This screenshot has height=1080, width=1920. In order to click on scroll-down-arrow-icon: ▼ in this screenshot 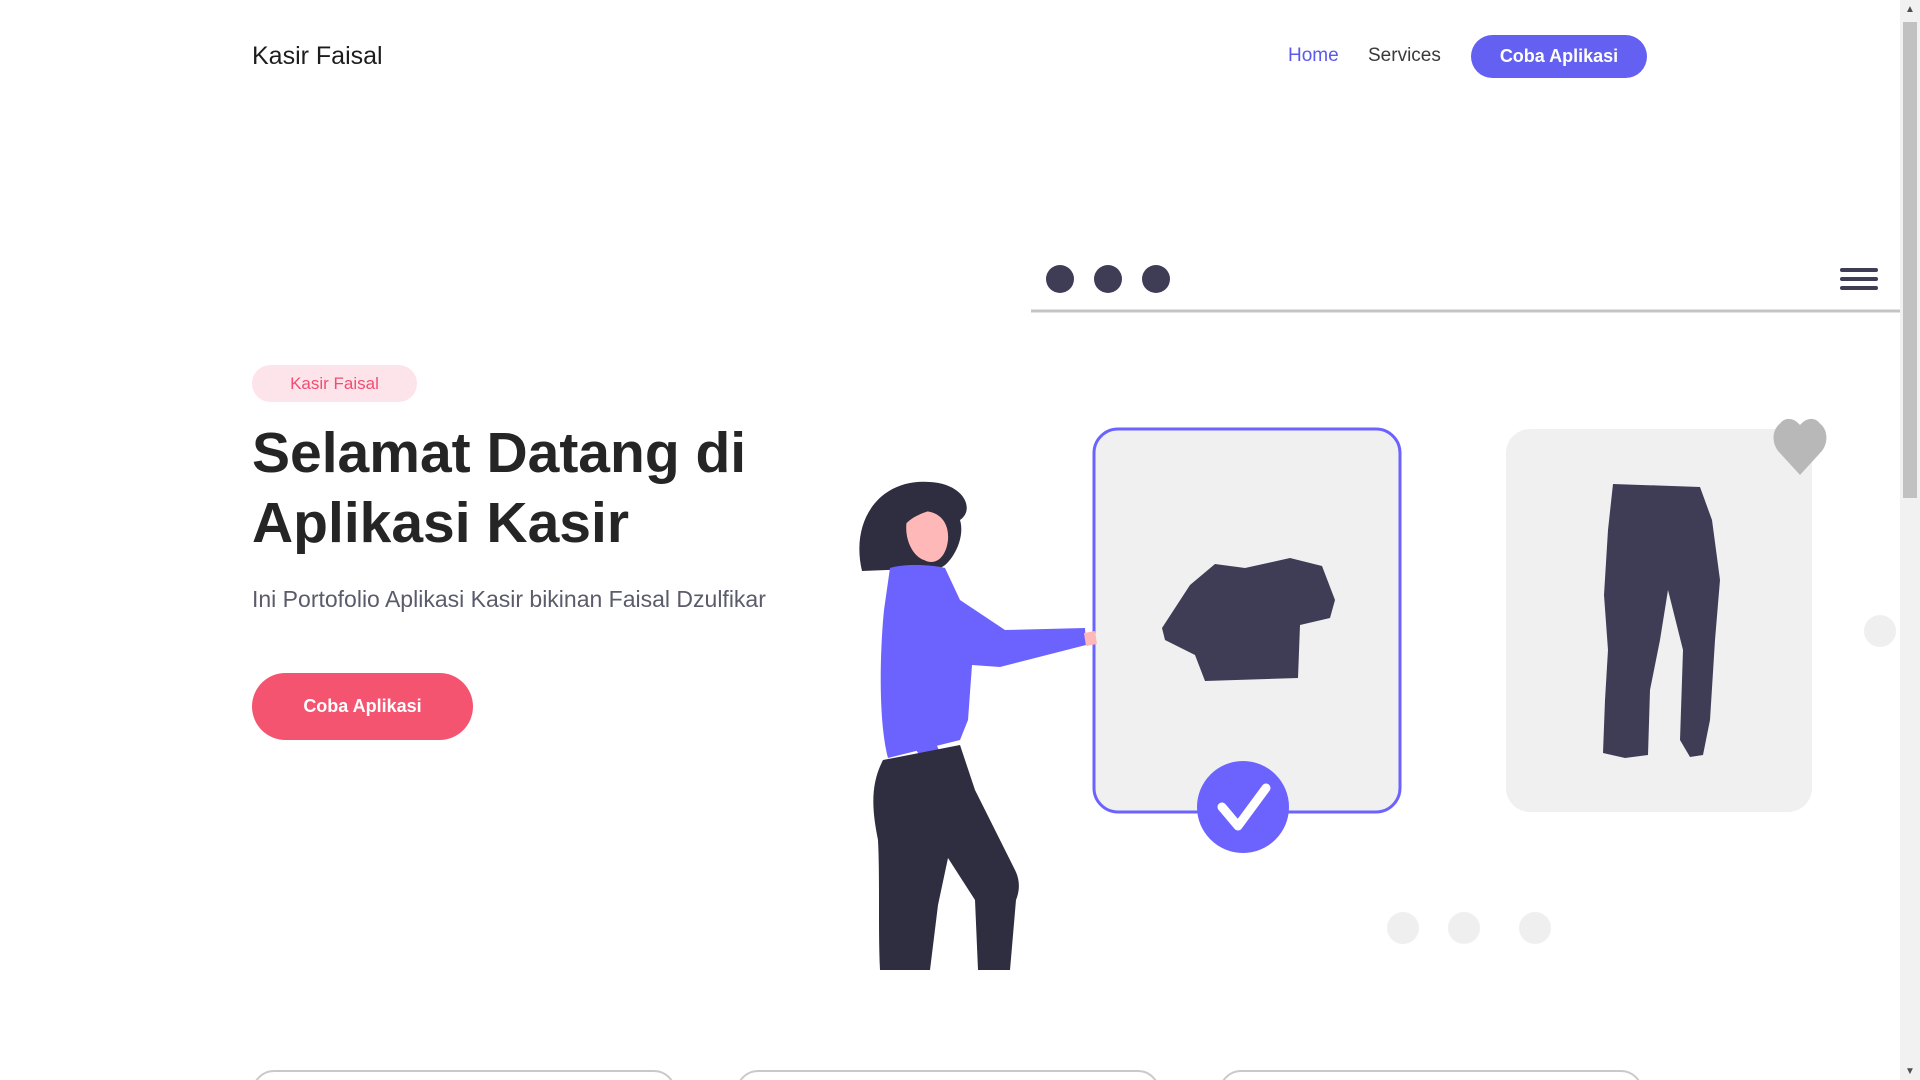, I will do `click(1910, 1071)`.